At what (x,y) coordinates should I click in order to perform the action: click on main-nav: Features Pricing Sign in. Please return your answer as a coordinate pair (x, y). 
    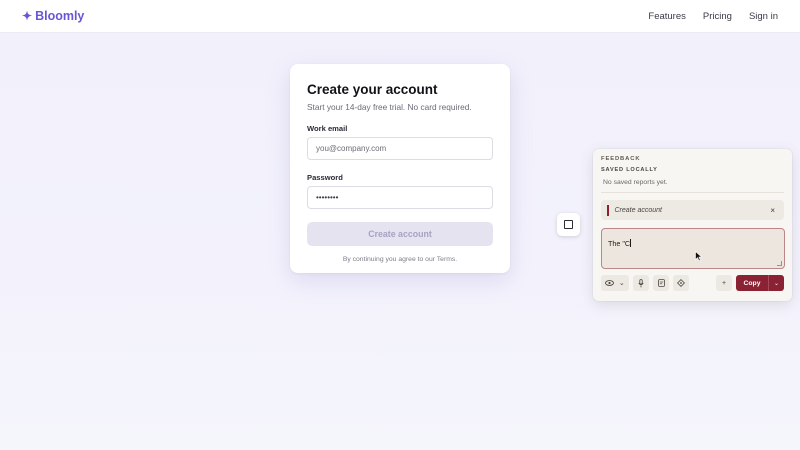
    Looking at the image, I should click on (713, 16).